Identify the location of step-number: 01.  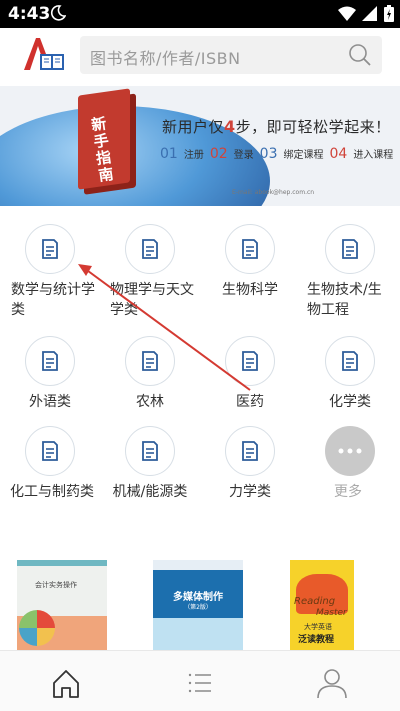
(169, 154).